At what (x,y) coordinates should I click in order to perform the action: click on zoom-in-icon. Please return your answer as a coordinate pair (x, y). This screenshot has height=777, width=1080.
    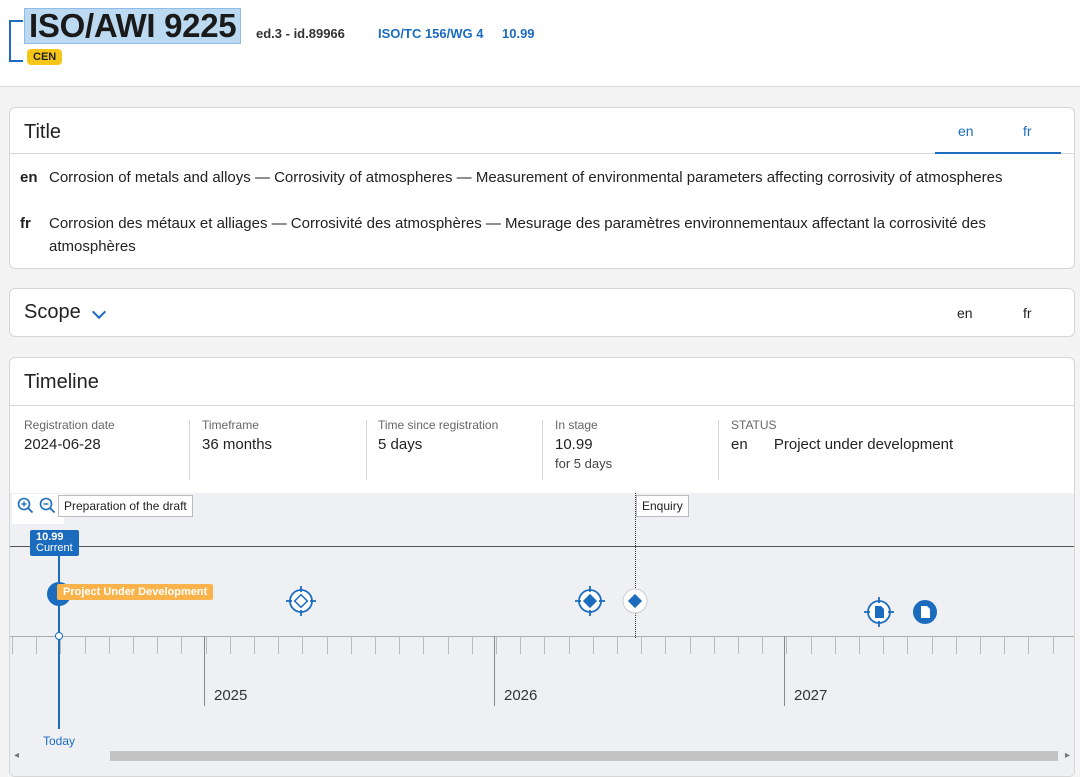
    Looking at the image, I should click on (25, 508).